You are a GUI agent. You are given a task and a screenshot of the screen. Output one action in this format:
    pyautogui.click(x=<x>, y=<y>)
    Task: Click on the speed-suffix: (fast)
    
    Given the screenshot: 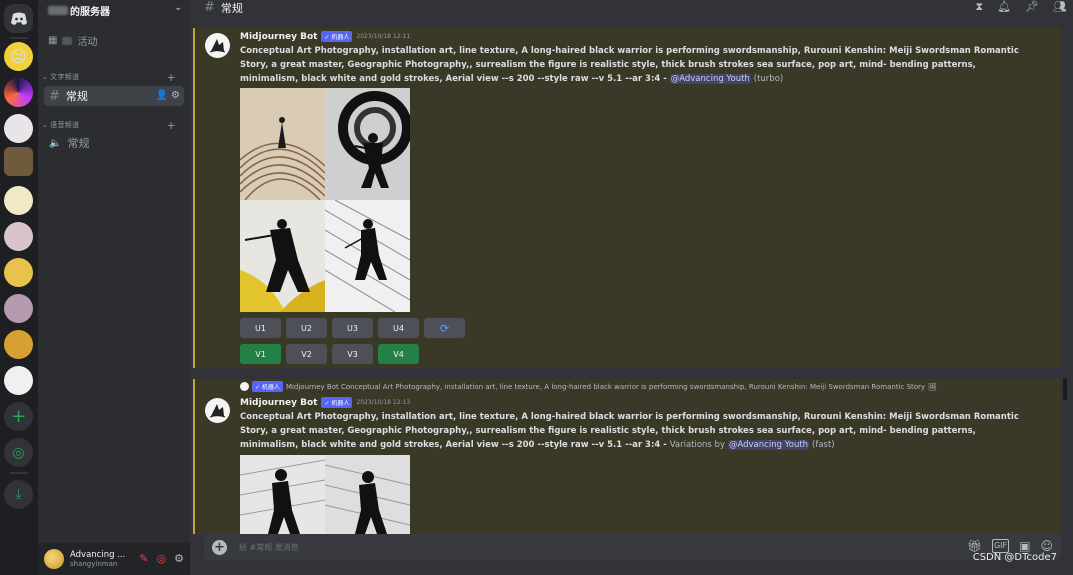 What is the action you would take?
    pyautogui.click(x=823, y=445)
    